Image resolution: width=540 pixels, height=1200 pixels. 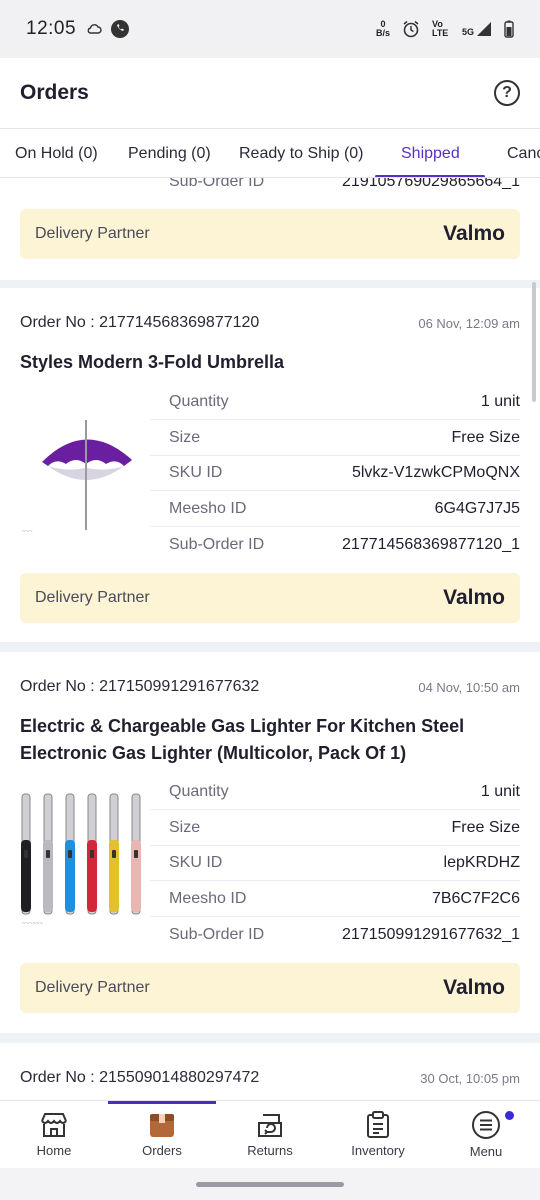 What do you see at coordinates (94, 29) in the screenshot?
I see `cloud-icon` at bounding box center [94, 29].